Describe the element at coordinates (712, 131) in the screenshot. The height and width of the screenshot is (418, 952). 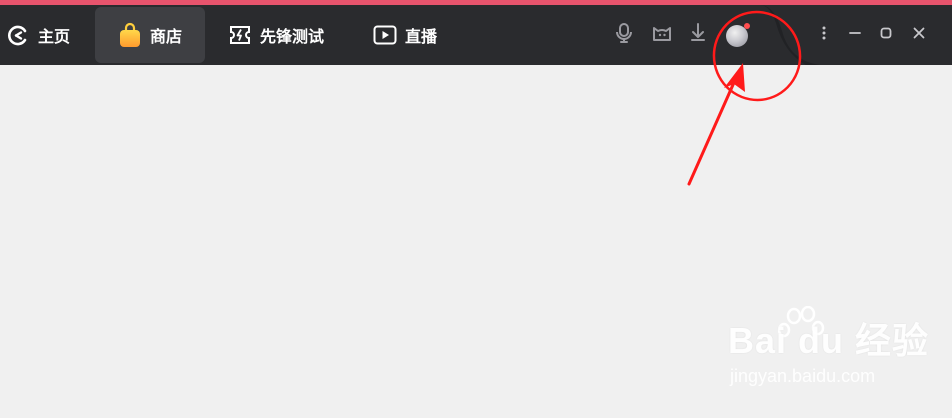
I see `annotation-arrow-shaft` at that location.